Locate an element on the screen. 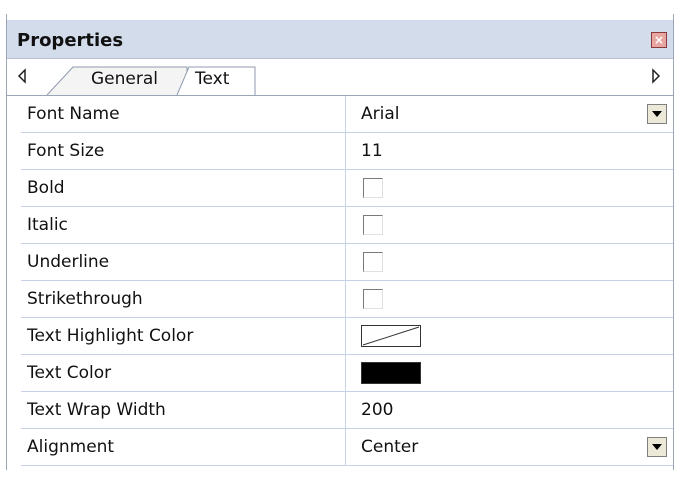  property-row-underline: Underline is located at coordinates (347, 262).